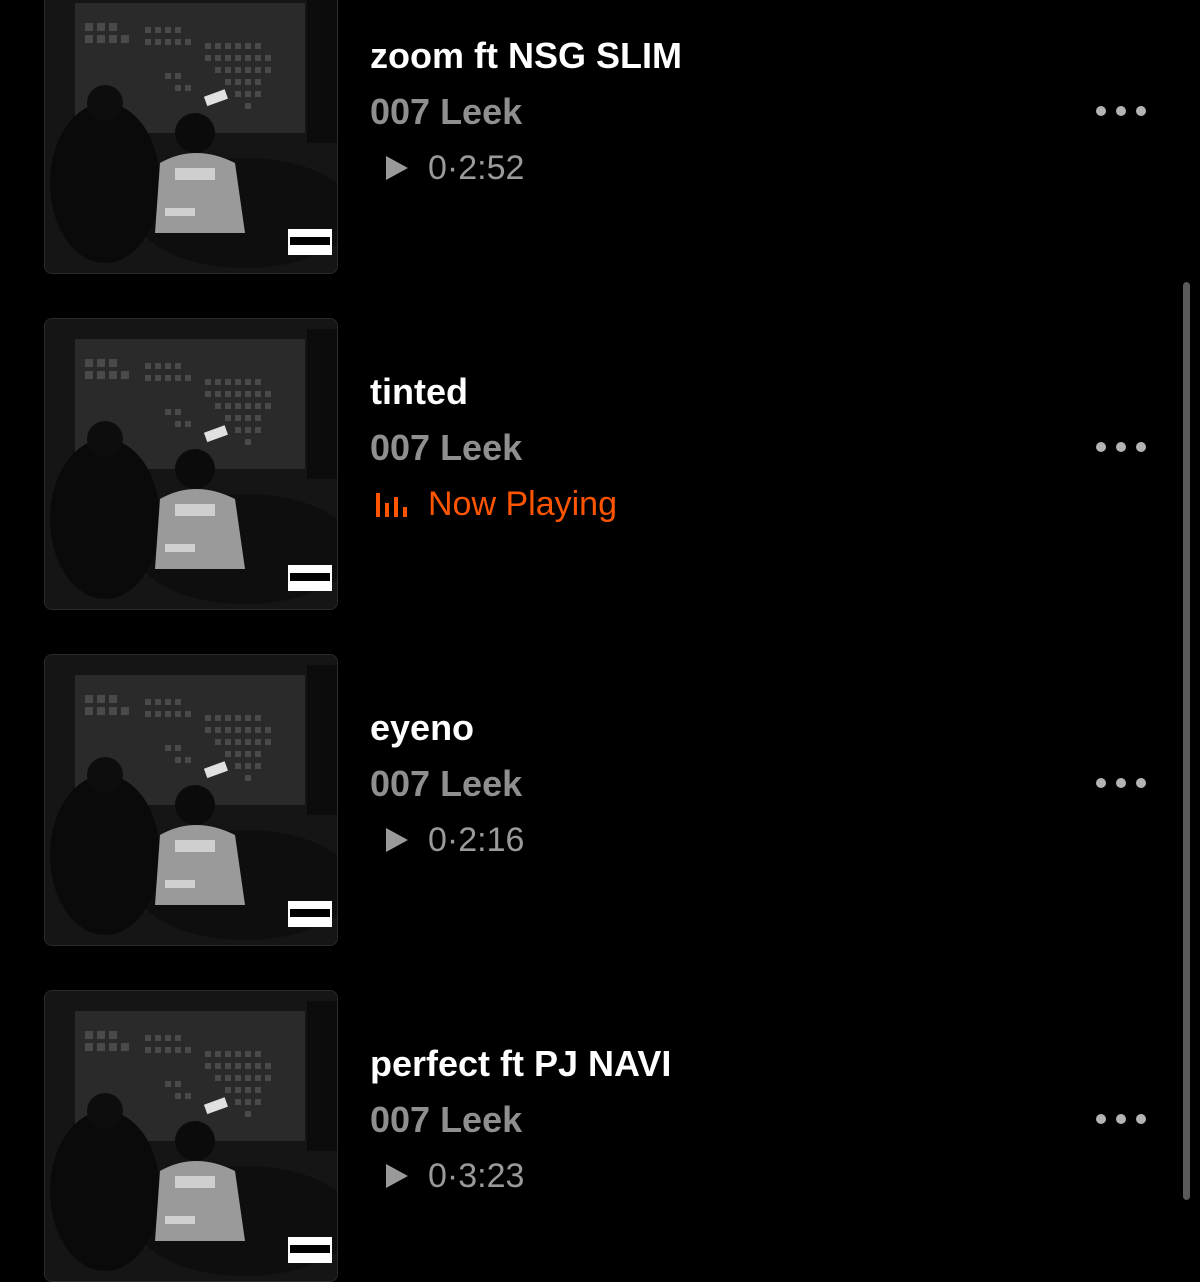 Image resolution: width=1200 pixels, height=1282 pixels. Describe the element at coordinates (393, 504) in the screenshot. I see `equalizer-icon` at that location.